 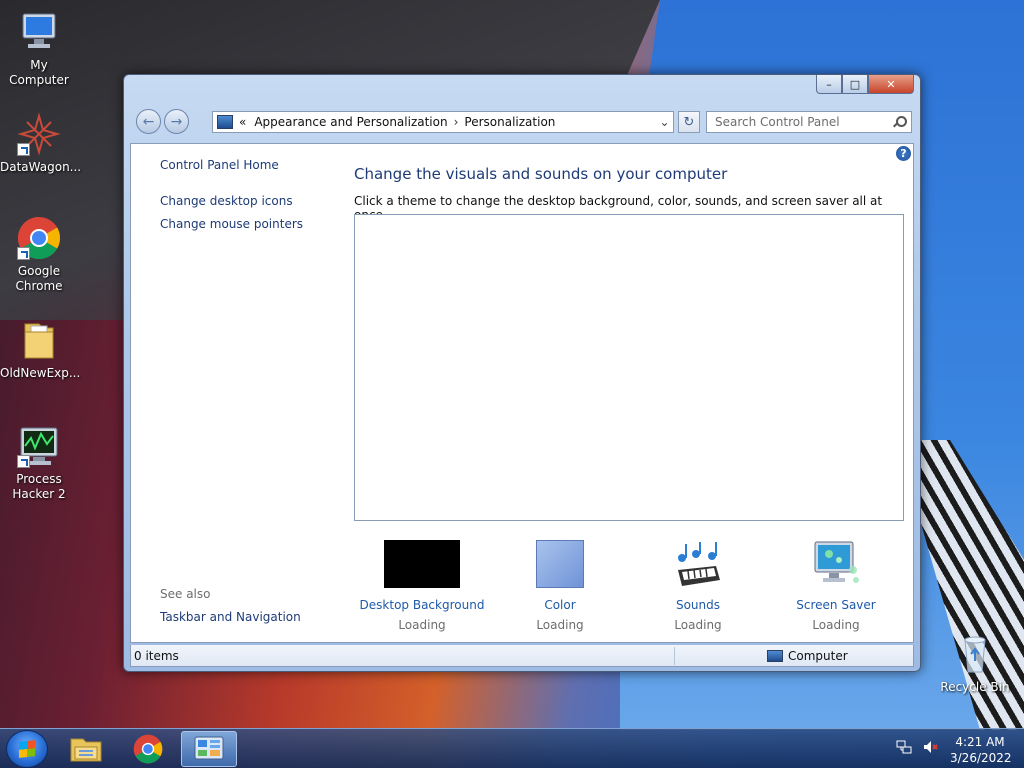 I want to click on volume-muted-icon, so click(x=930, y=748).